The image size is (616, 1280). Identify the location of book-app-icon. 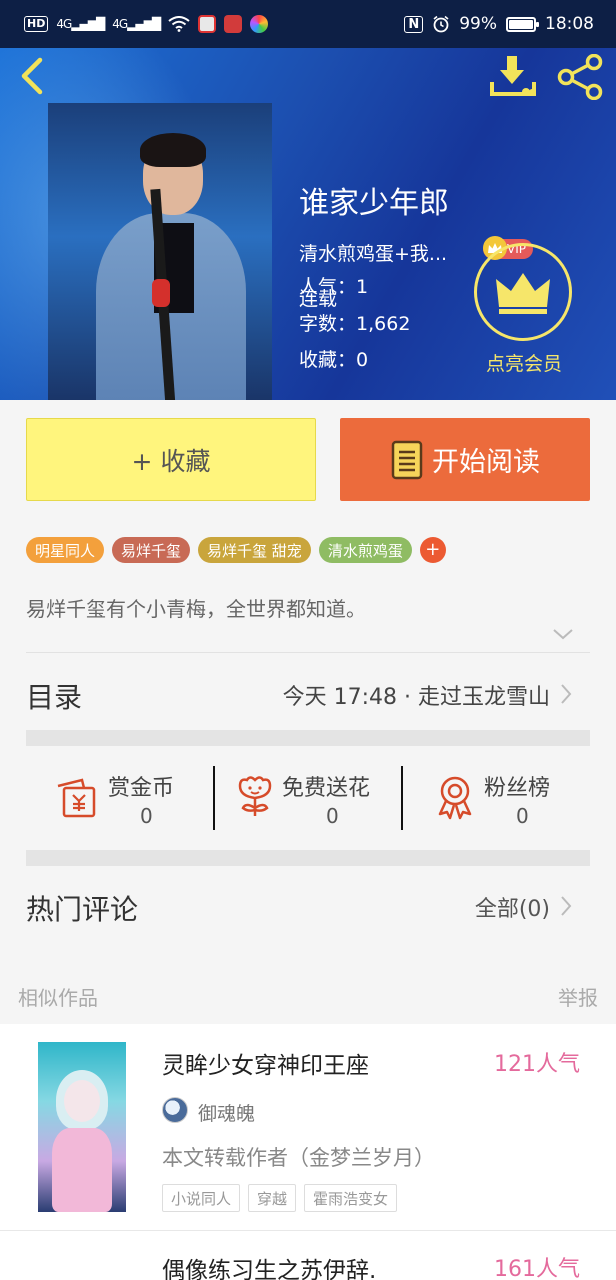
(233, 24).